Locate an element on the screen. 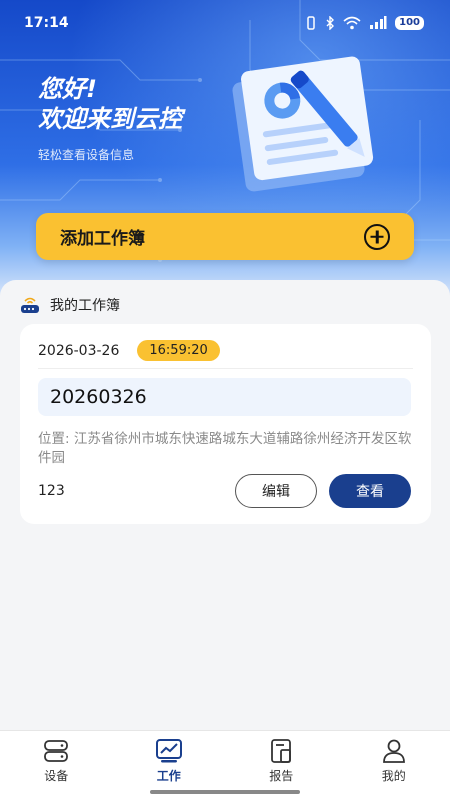 This screenshot has height=800, width=450. tab-work-label: 工作 is located at coordinates (168, 776).